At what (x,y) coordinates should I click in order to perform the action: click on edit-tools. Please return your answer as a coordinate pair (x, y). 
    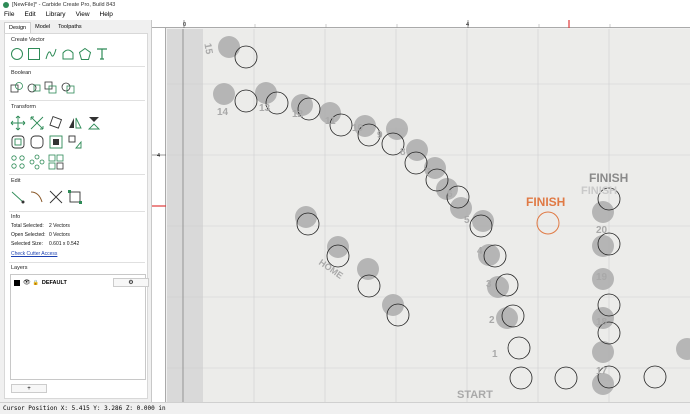
    Looking at the image, I should click on (48, 197).